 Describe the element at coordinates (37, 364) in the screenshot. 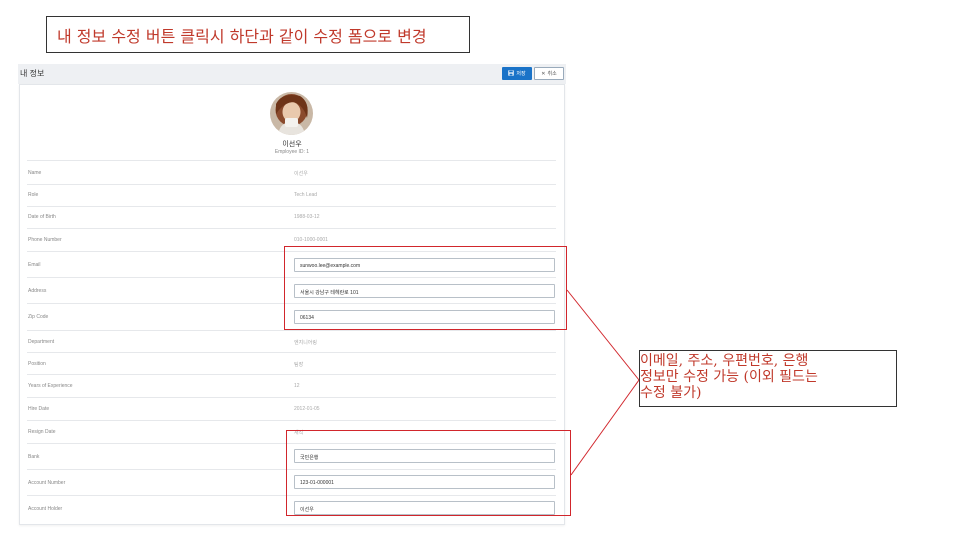

I see `field-label-position: Position` at that location.